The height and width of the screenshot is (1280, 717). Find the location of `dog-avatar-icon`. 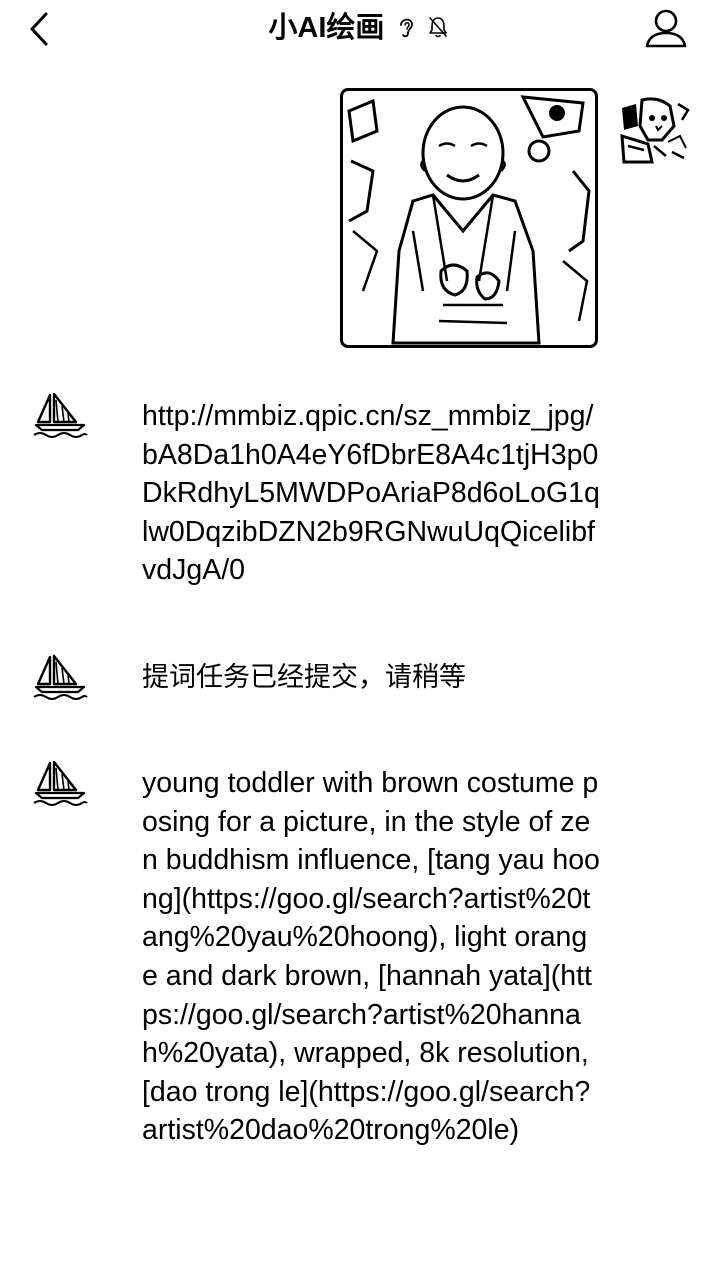

dog-avatar-icon is located at coordinates (655, 130).